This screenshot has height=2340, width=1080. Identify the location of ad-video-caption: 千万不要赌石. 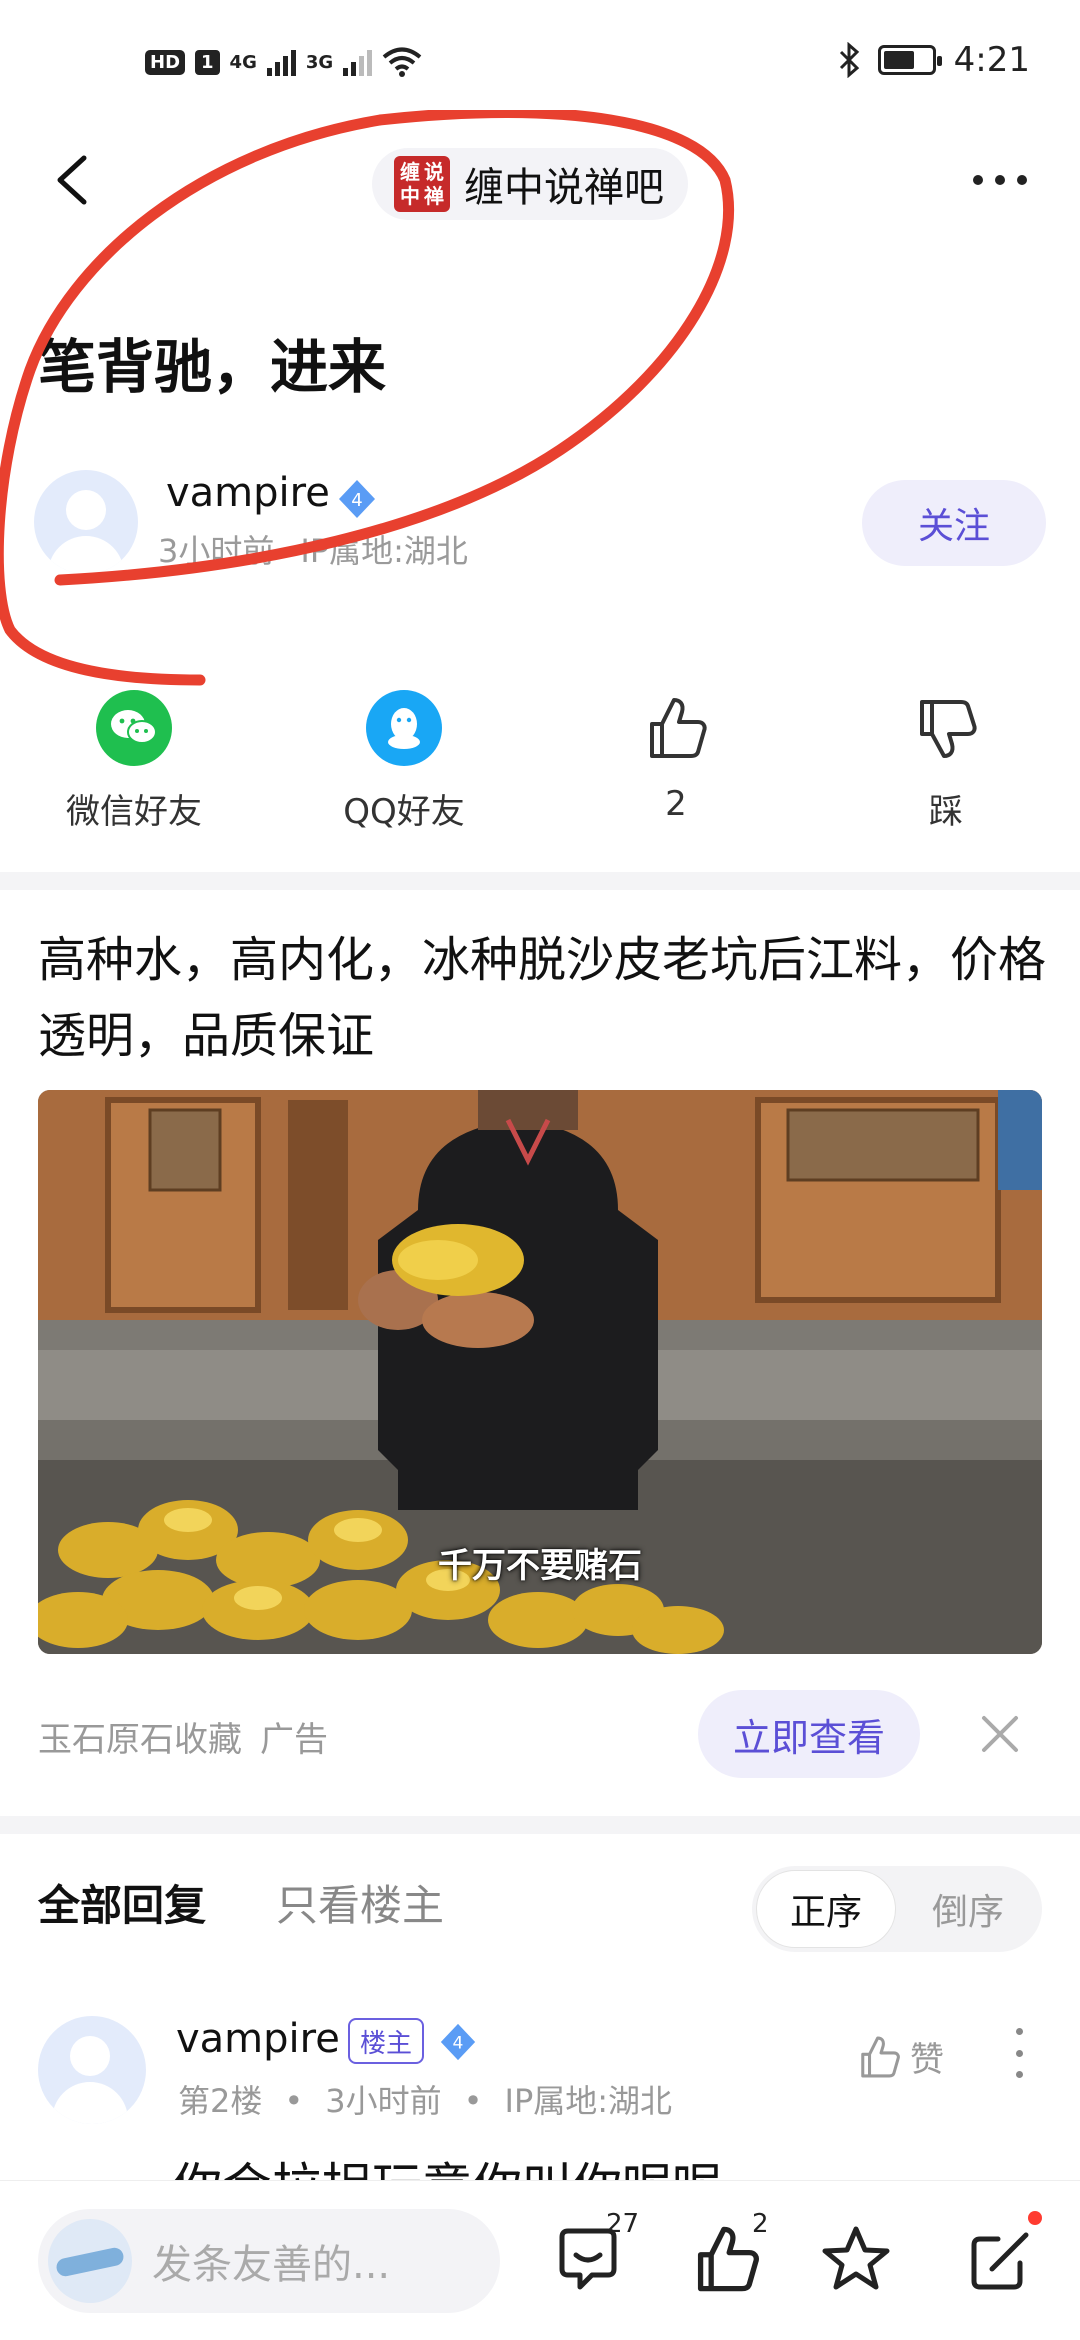
(540, 1566).